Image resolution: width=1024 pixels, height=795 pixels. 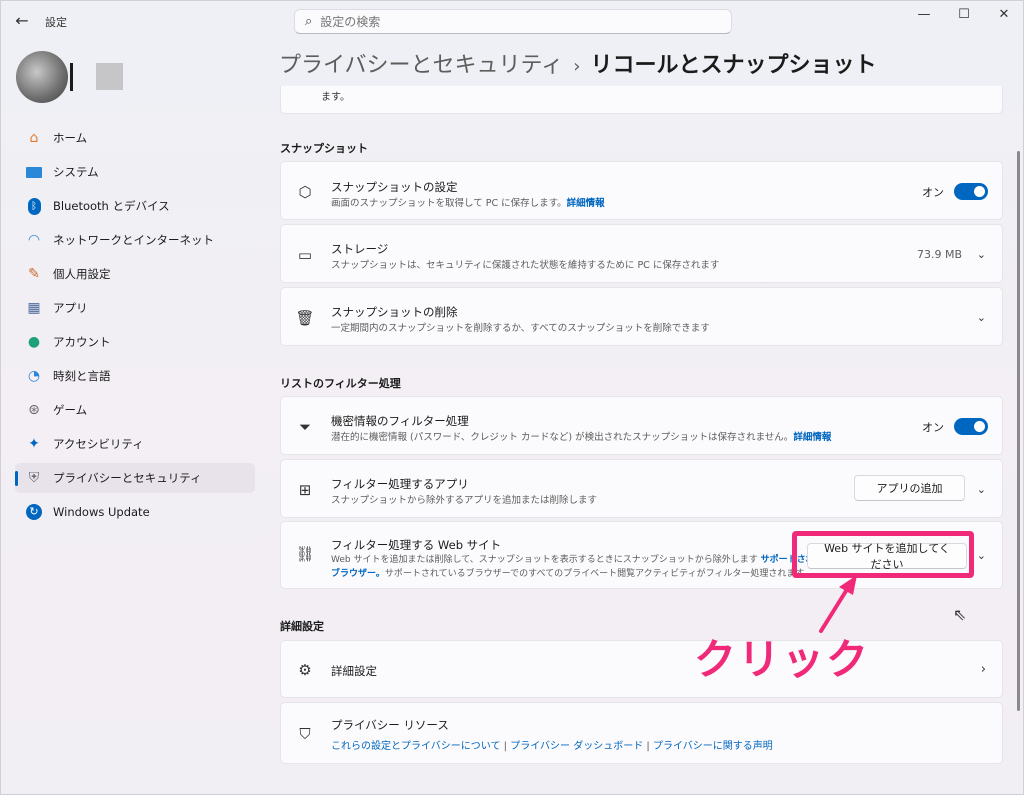 I want to click on storage-icon: ▭, so click(x=305, y=255).